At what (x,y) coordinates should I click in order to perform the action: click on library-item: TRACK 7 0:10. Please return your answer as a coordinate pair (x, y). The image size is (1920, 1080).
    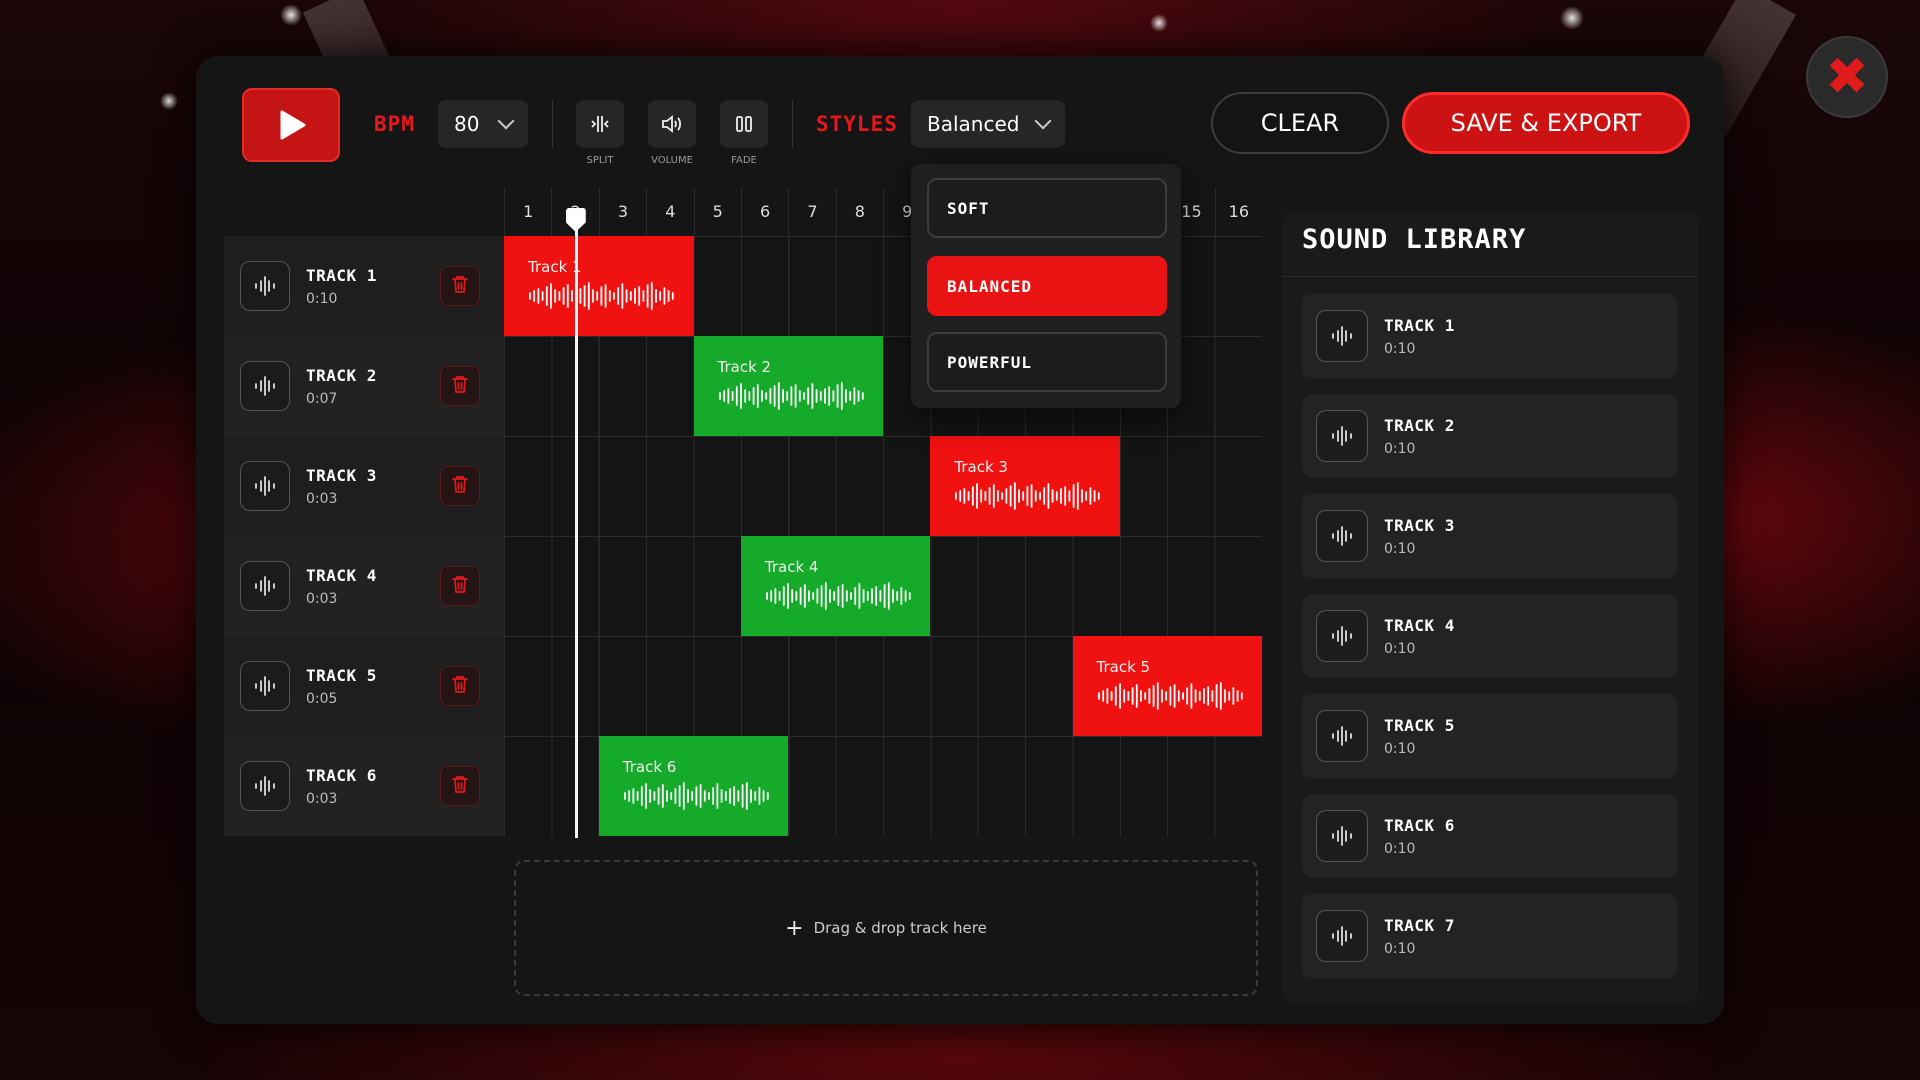
    Looking at the image, I should click on (1490, 936).